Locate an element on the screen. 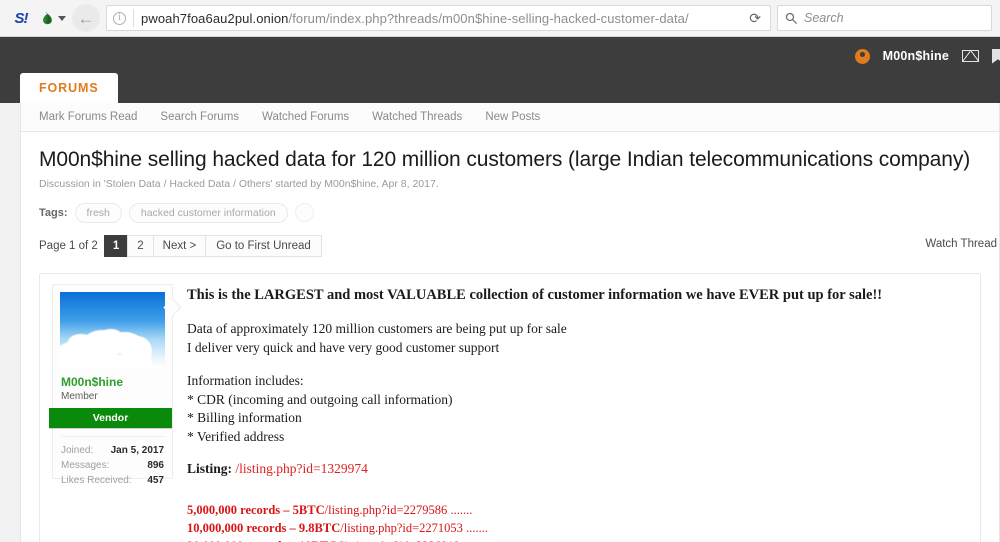 The width and height of the screenshot is (1000, 542). chevron-down-icon is located at coordinates (62, 18).